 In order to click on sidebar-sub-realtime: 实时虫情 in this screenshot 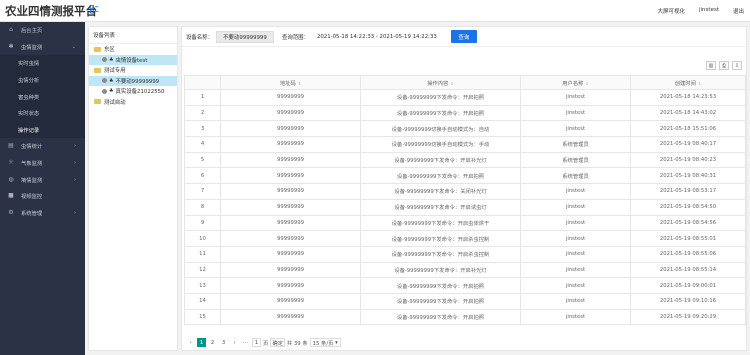, I will do `click(42, 63)`.